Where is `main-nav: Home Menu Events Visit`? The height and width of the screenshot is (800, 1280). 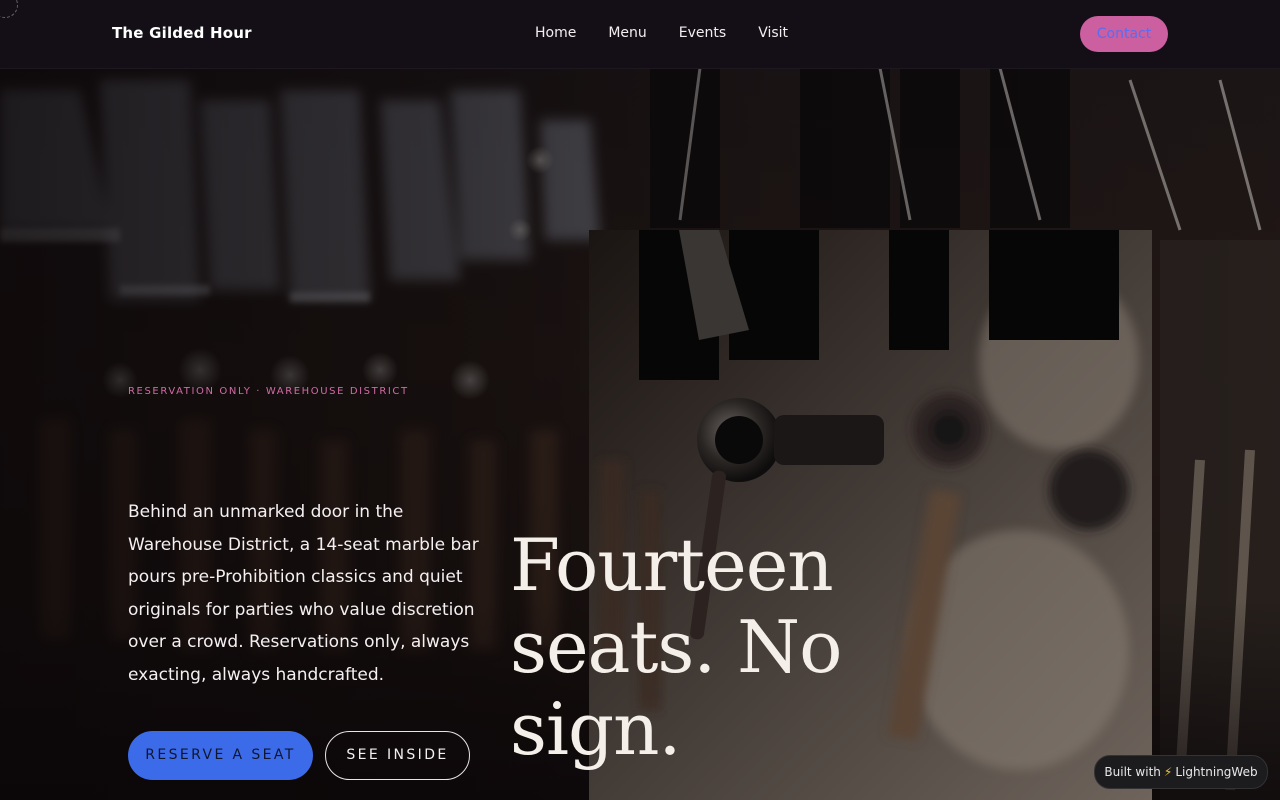 main-nav: Home Menu Events Visit is located at coordinates (661, 33).